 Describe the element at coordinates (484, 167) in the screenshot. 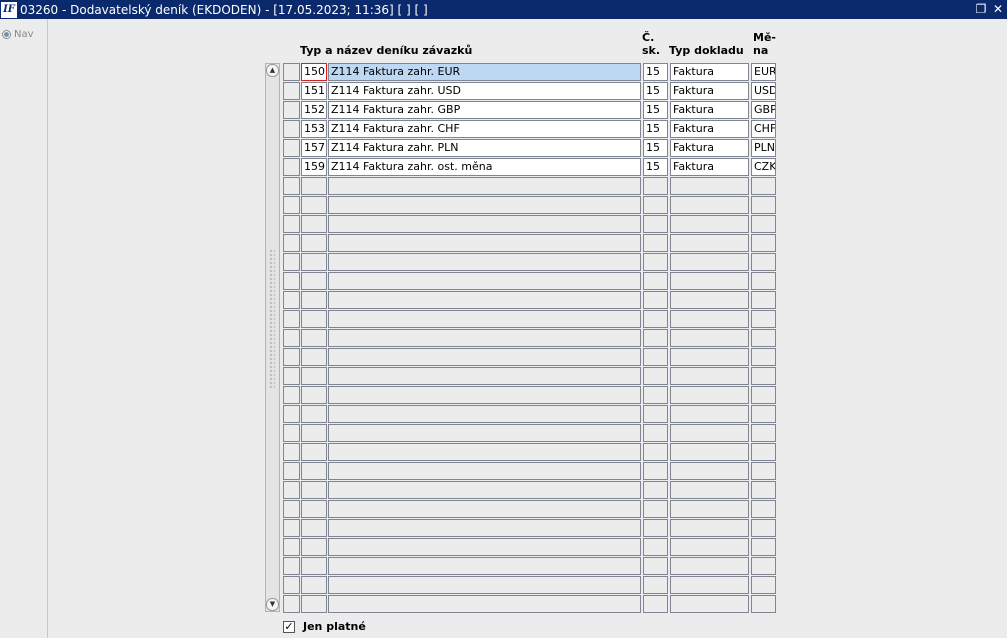

I see `cell-journal-name: Z114 Faktura zahr. ost. měna` at that location.